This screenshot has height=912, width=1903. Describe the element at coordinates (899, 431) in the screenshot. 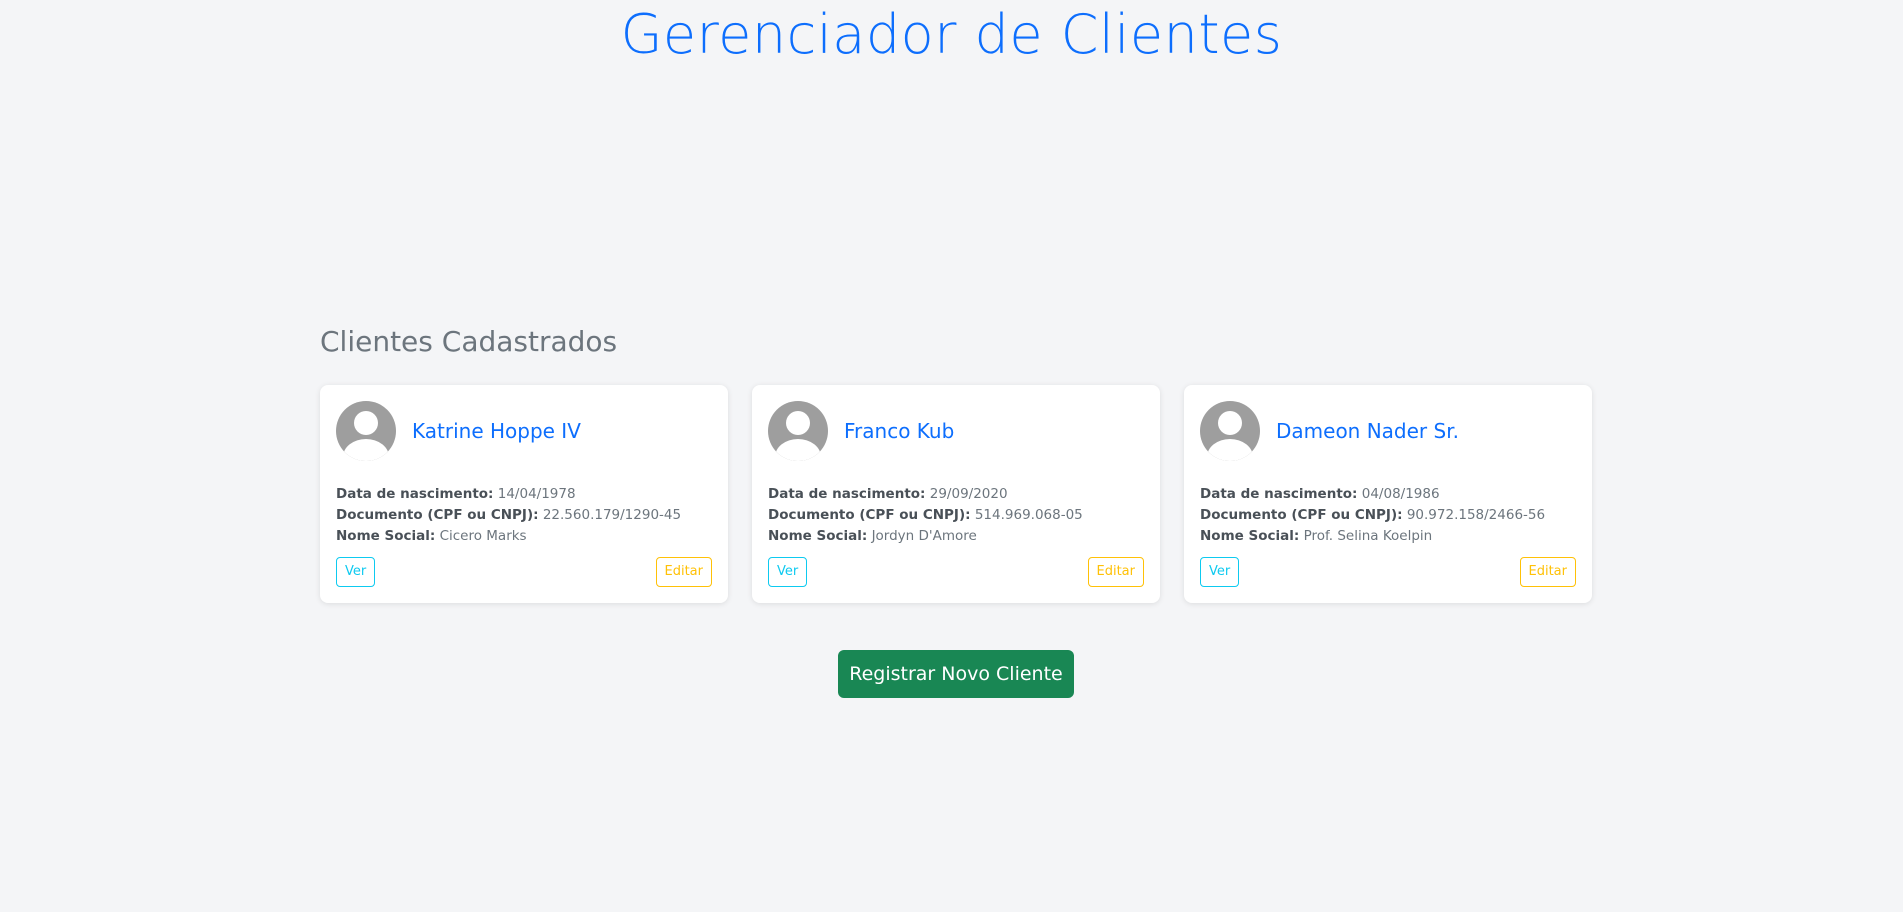

I see `client-name: Franco Kub` at that location.